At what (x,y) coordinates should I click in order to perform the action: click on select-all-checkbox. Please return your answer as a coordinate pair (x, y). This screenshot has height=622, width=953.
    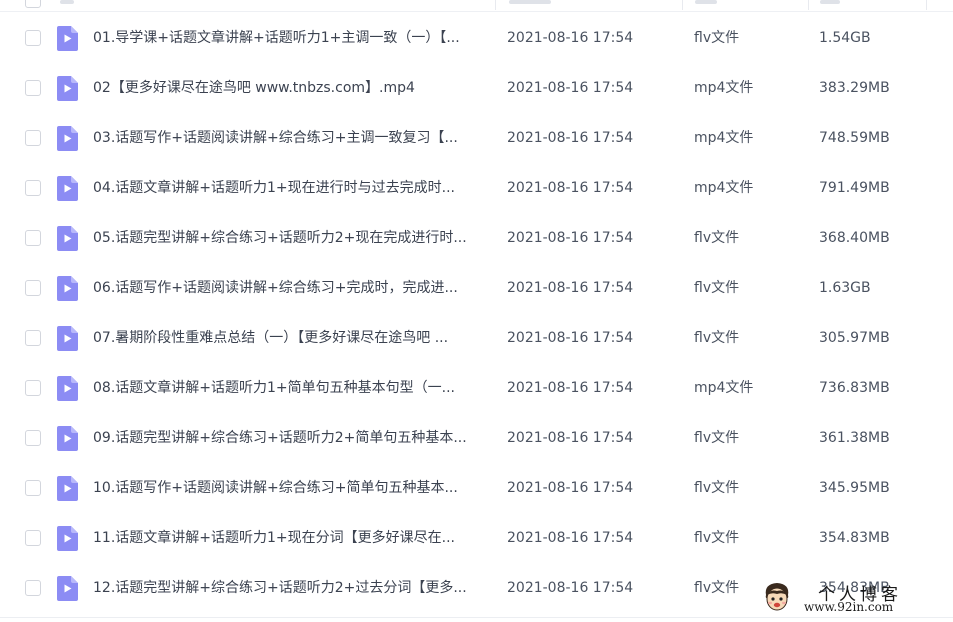
    Looking at the image, I should click on (33, 4).